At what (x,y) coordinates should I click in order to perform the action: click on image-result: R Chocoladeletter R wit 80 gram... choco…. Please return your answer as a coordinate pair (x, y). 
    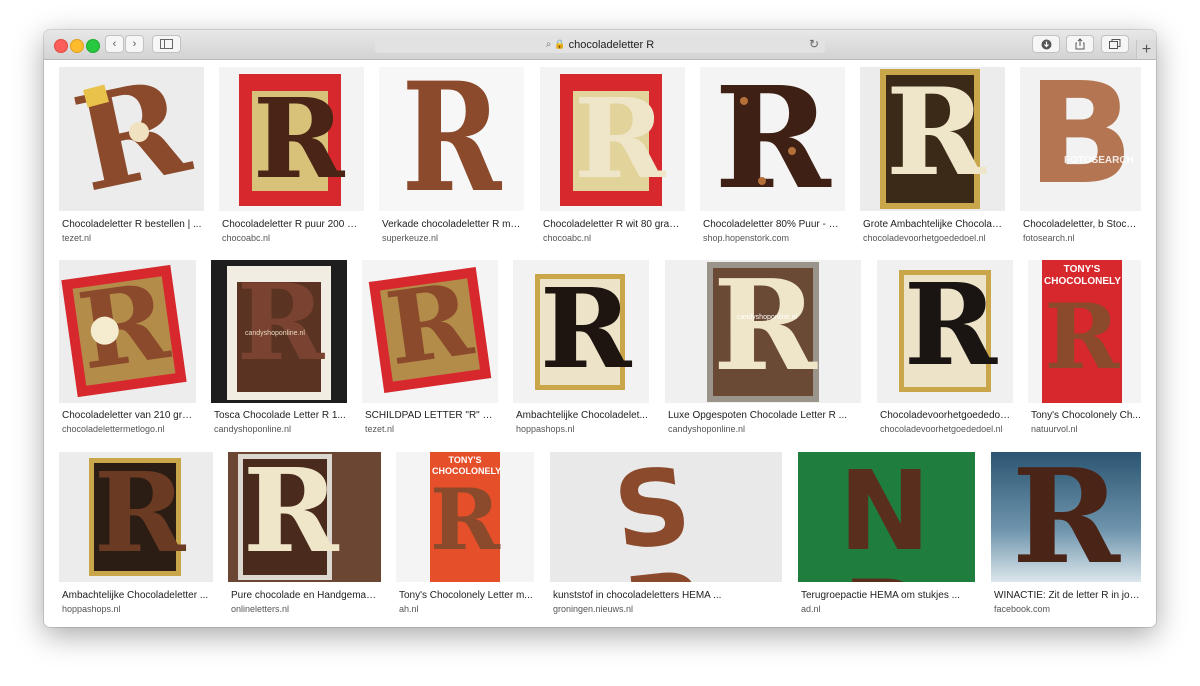
    Looking at the image, I should click on (612, 155).